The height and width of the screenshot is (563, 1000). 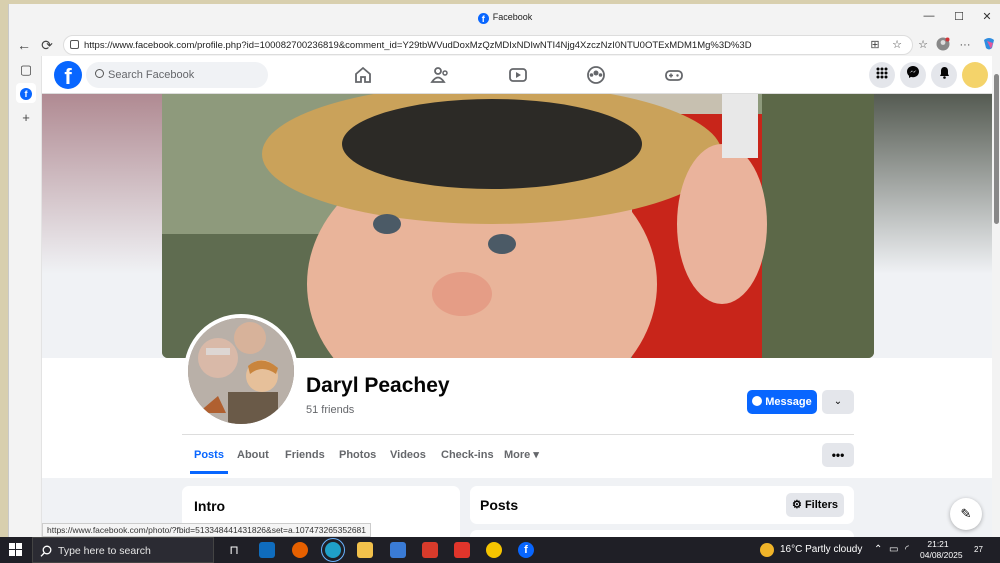 I want to click on profile-divider, so click(x=518, y=434).